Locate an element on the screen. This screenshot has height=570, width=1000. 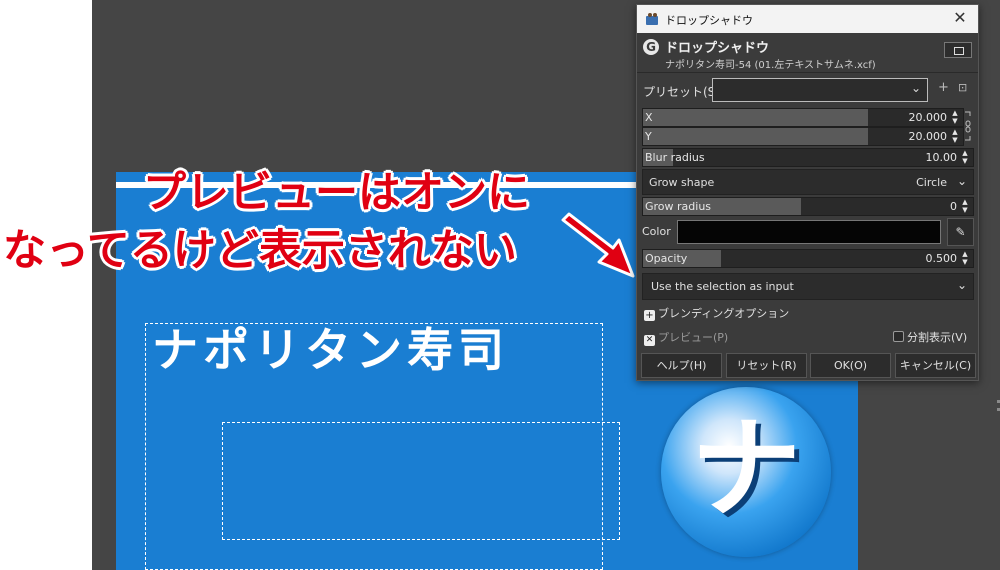
shadow-color-button is located at coordinates (809, 232).